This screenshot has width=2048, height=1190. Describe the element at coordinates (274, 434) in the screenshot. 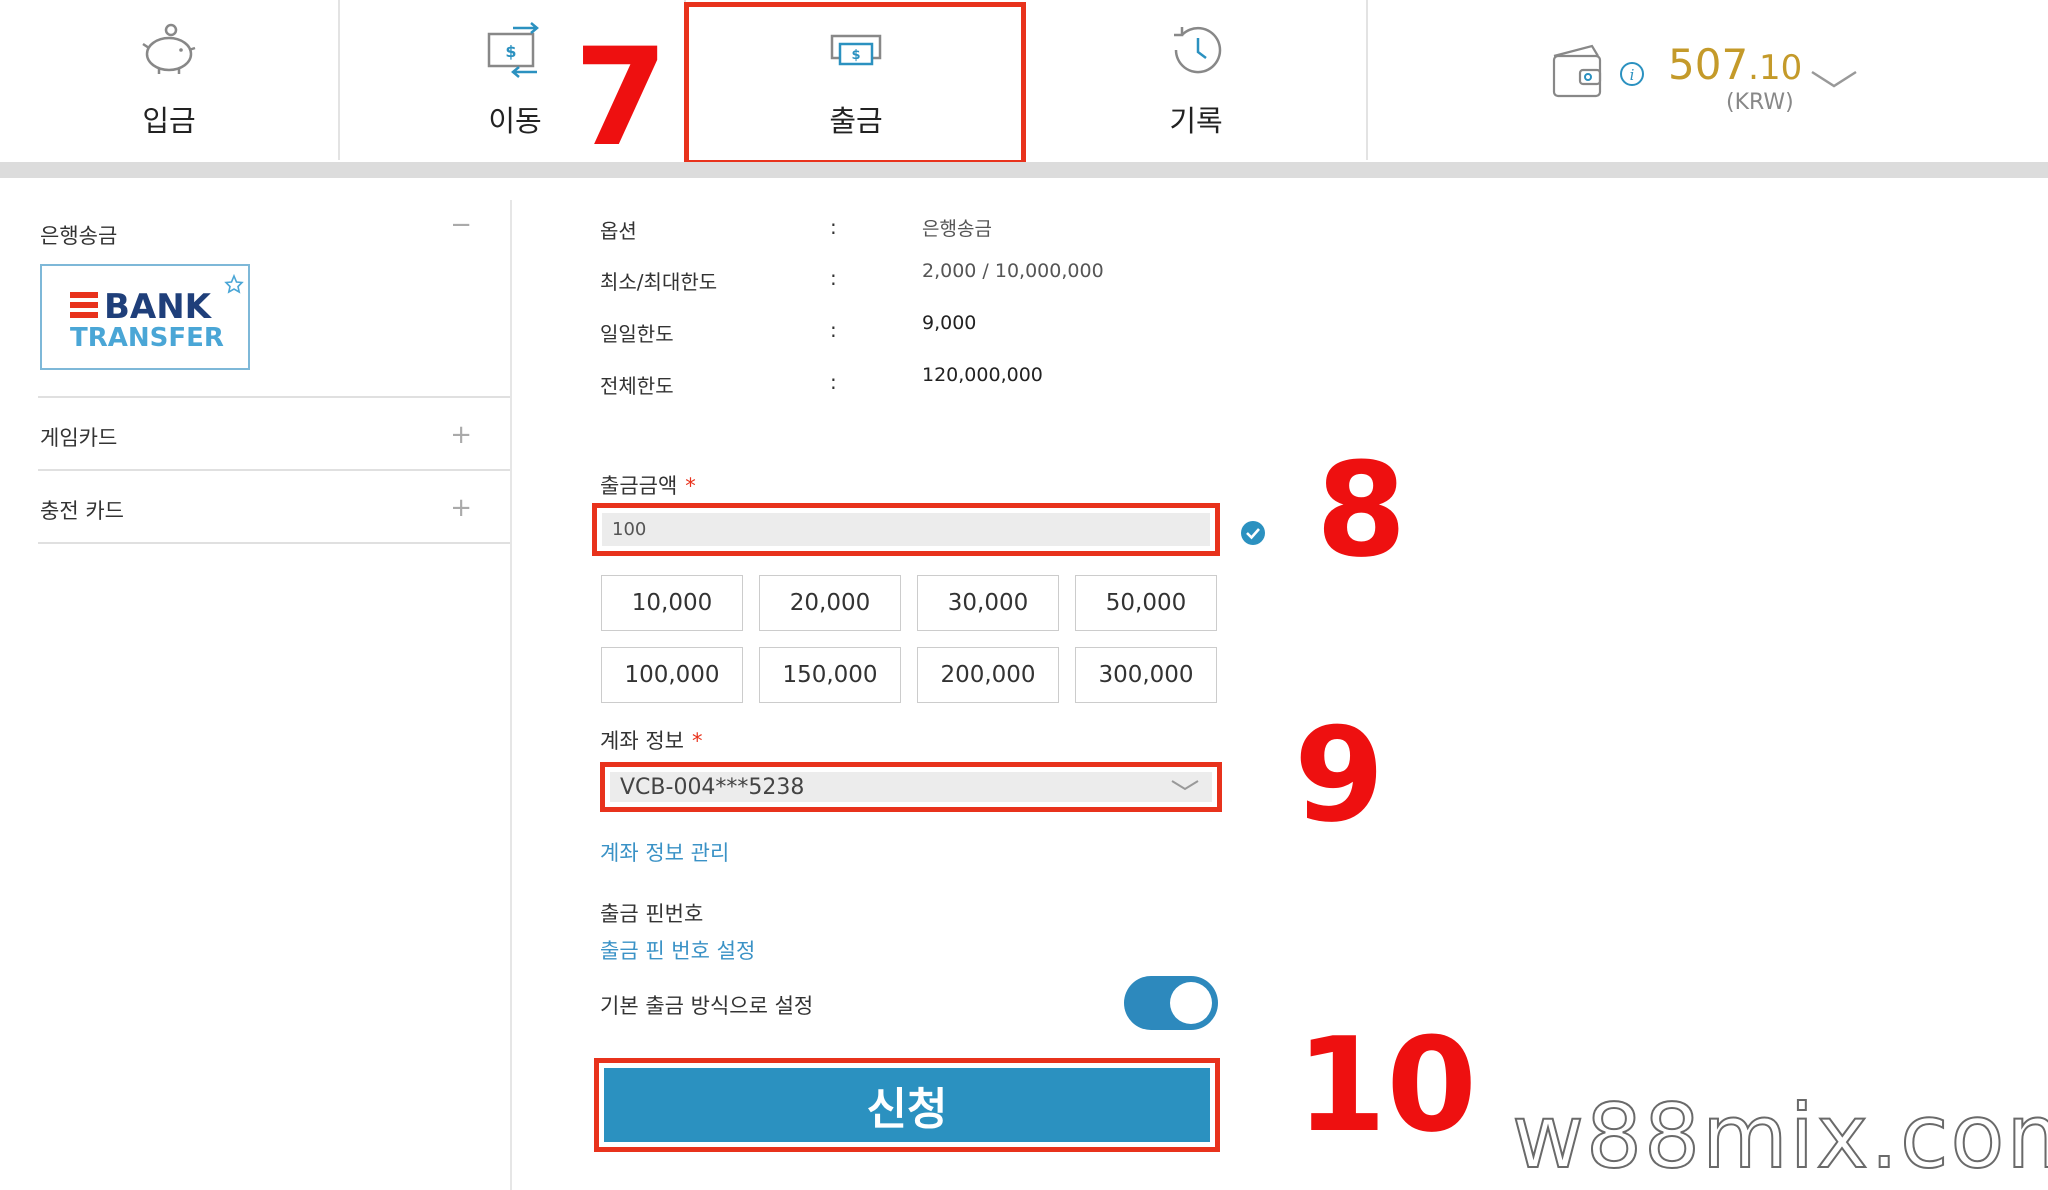

I see `sidebar-item-game-card: 게임카드 +` at that location.